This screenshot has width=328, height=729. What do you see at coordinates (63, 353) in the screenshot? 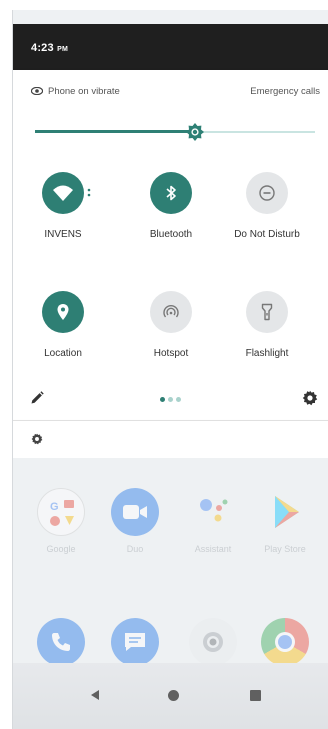
I see `tile-location-label: Location` at bounding box center [63, 353].